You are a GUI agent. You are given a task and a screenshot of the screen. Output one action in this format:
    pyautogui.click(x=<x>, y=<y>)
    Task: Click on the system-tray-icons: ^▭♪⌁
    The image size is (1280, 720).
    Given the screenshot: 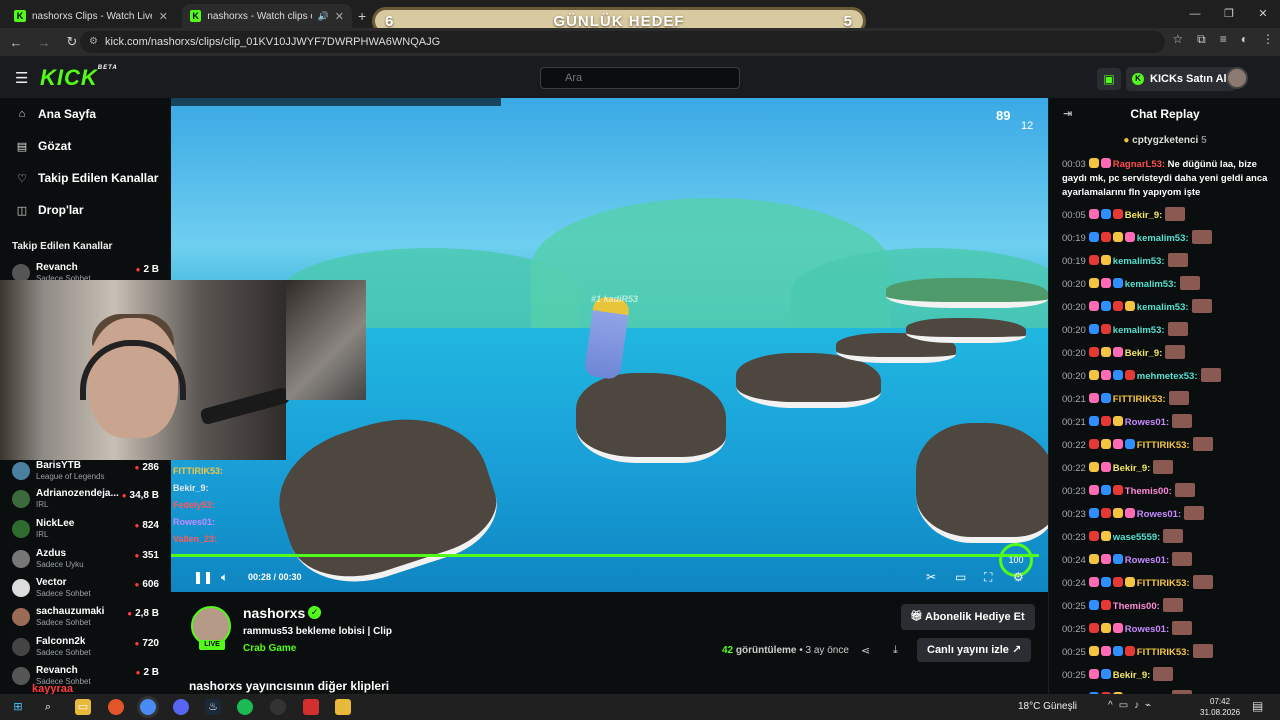 What is the action you would take?
    pyautogui.click(x=1132, y=705)
    